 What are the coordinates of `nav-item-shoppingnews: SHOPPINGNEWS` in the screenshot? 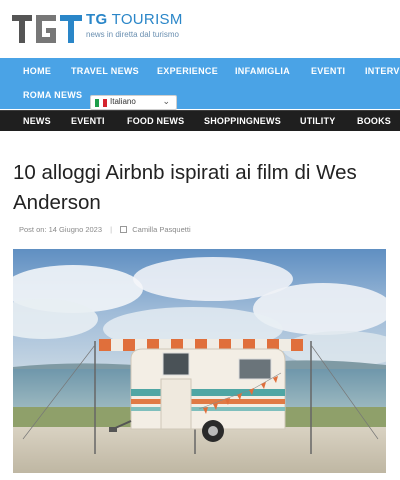 It's located at (242, 121).